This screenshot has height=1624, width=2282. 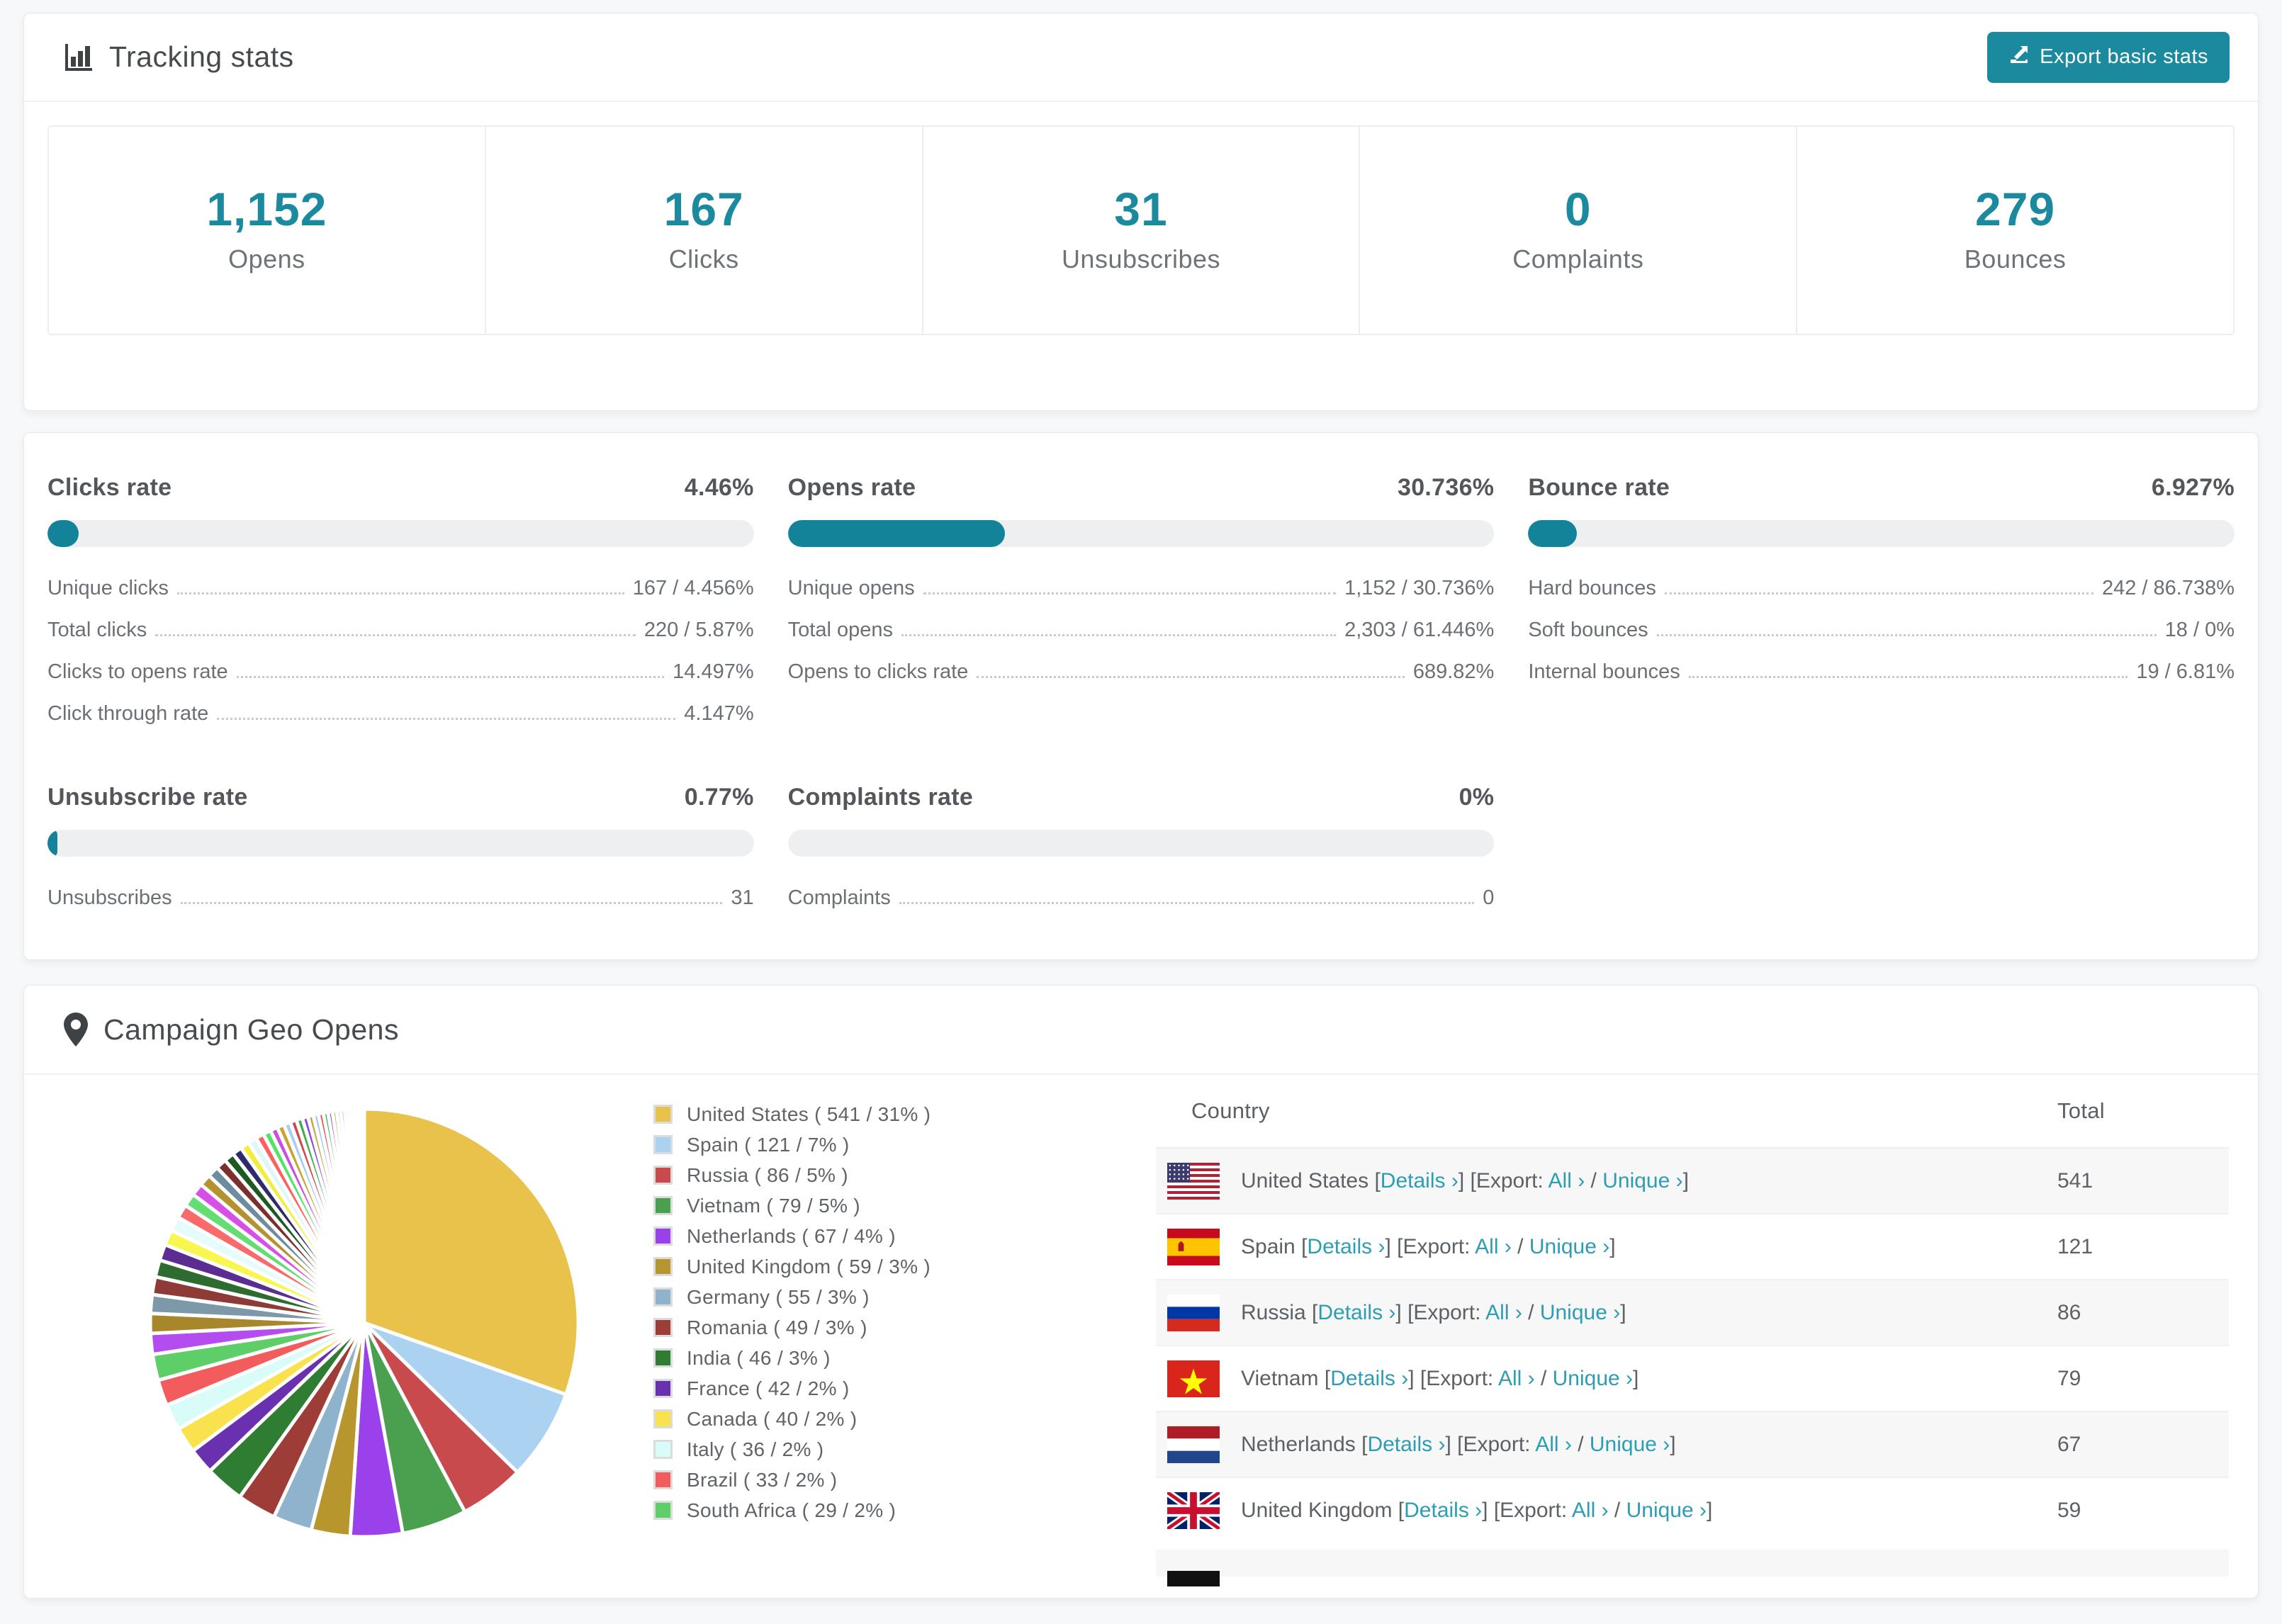 I want to click on rate-row: Complaints 0, so click(x=1142, y=898).